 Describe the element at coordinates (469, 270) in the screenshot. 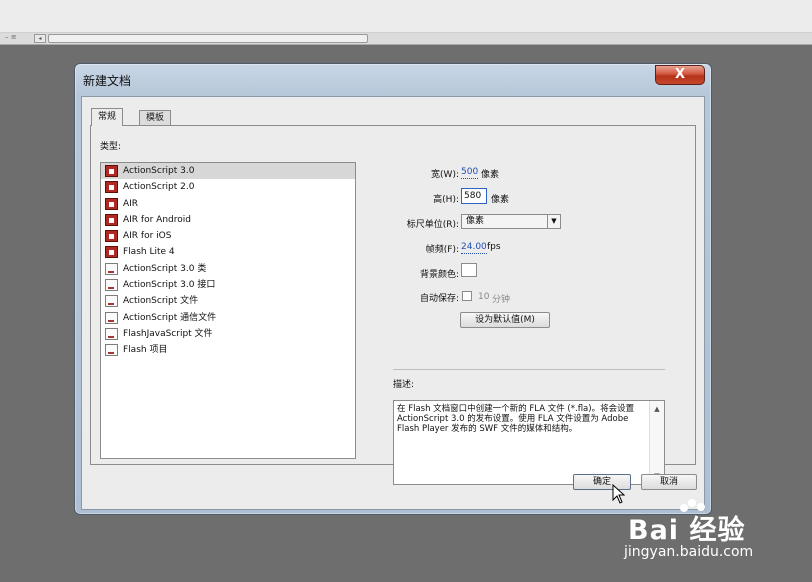

I see `bg-color-swatch` at that location.